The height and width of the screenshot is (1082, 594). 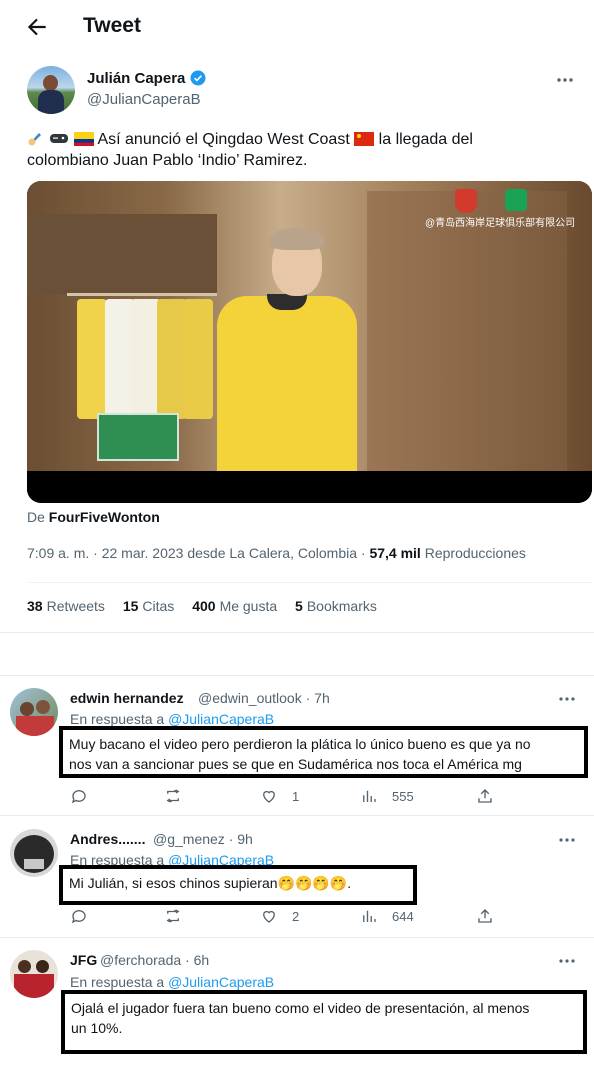 What do you see at coordinates (136, 78) in the screenshot?
I see `author-name: Julián Capera` at bounding box center [136, 78].